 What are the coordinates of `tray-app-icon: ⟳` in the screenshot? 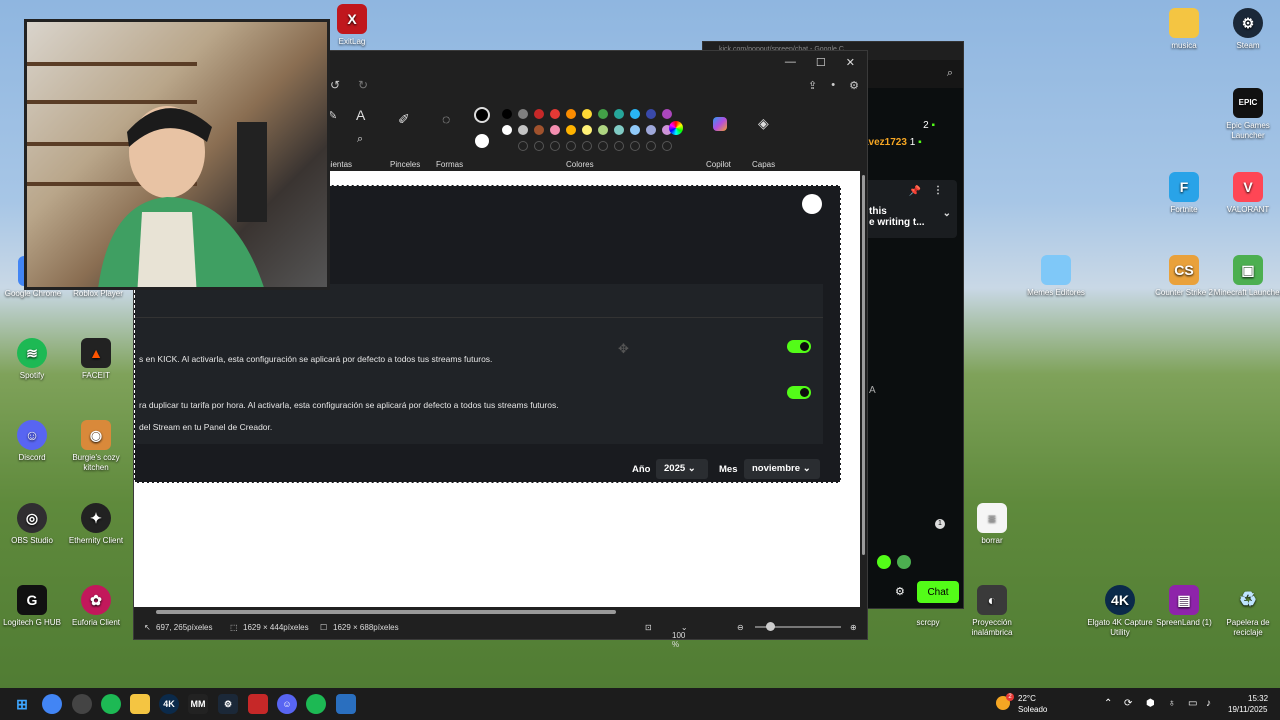 It's located at (1128, 703).